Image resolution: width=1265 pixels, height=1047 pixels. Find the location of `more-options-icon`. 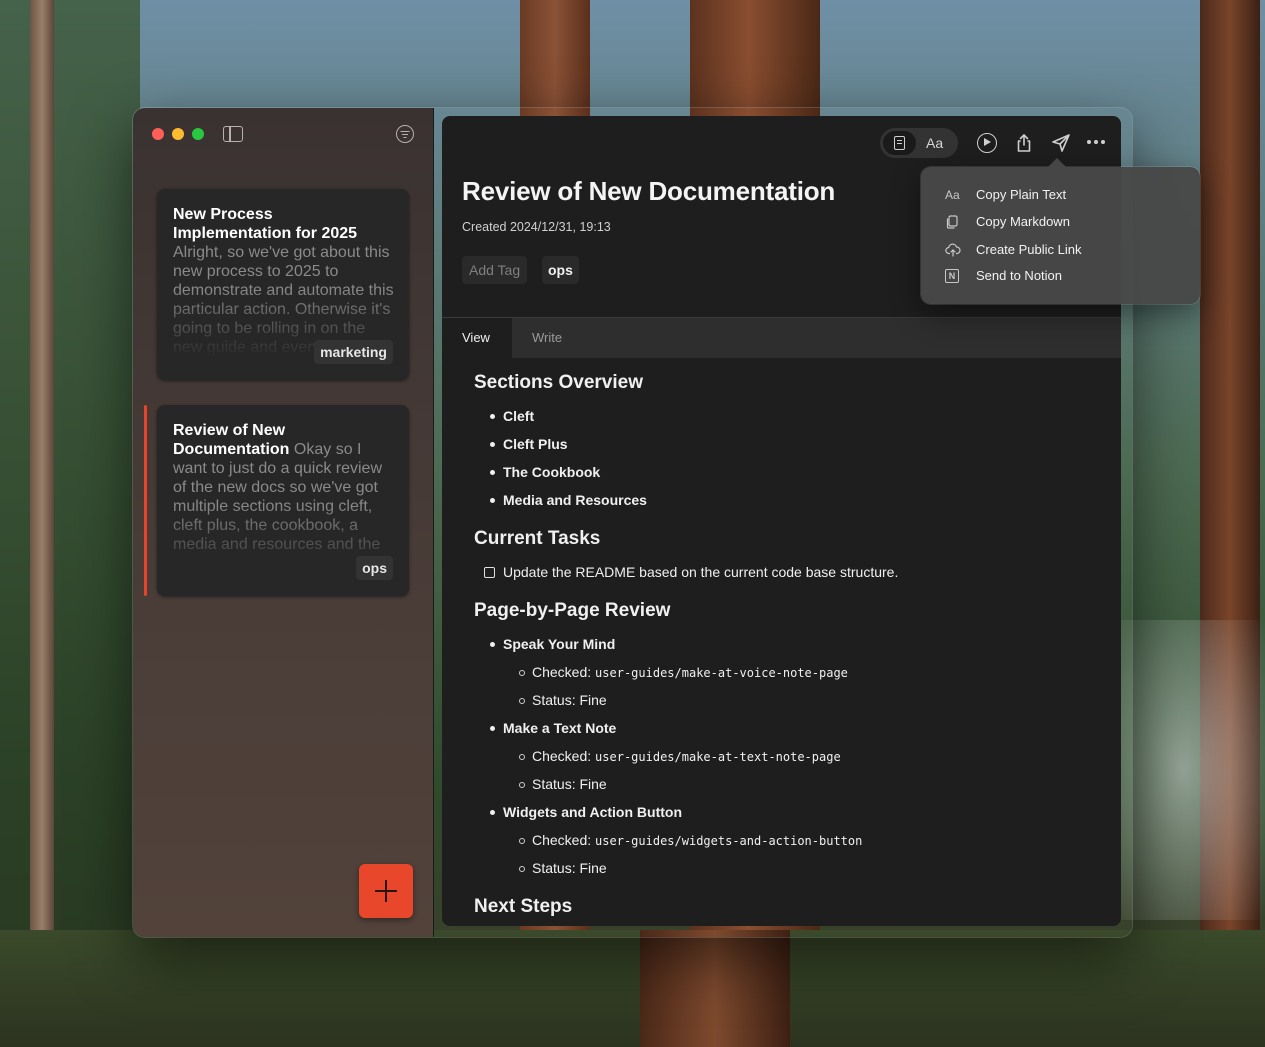

more-options-icon is located at coordinates (1097, 143).